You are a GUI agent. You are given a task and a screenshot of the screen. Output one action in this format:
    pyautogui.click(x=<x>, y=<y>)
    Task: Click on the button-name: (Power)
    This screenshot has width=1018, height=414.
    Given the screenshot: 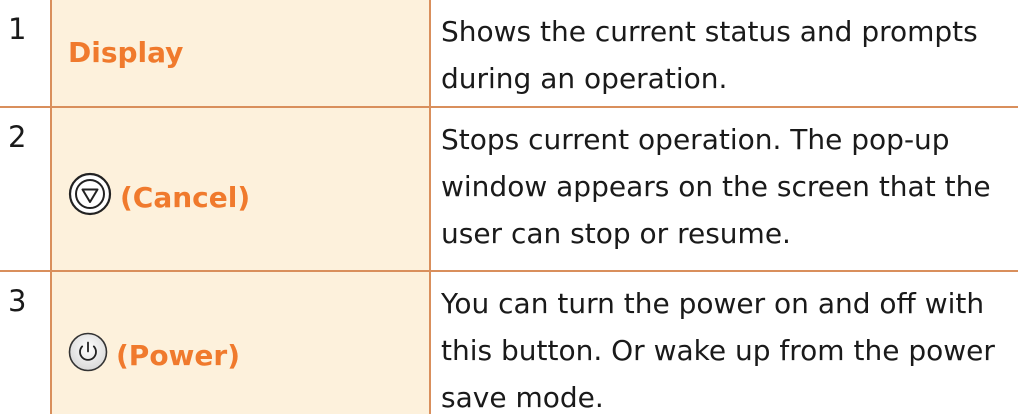 What is the action you would take?
    pyautogui.click(x=154, y=356)
    